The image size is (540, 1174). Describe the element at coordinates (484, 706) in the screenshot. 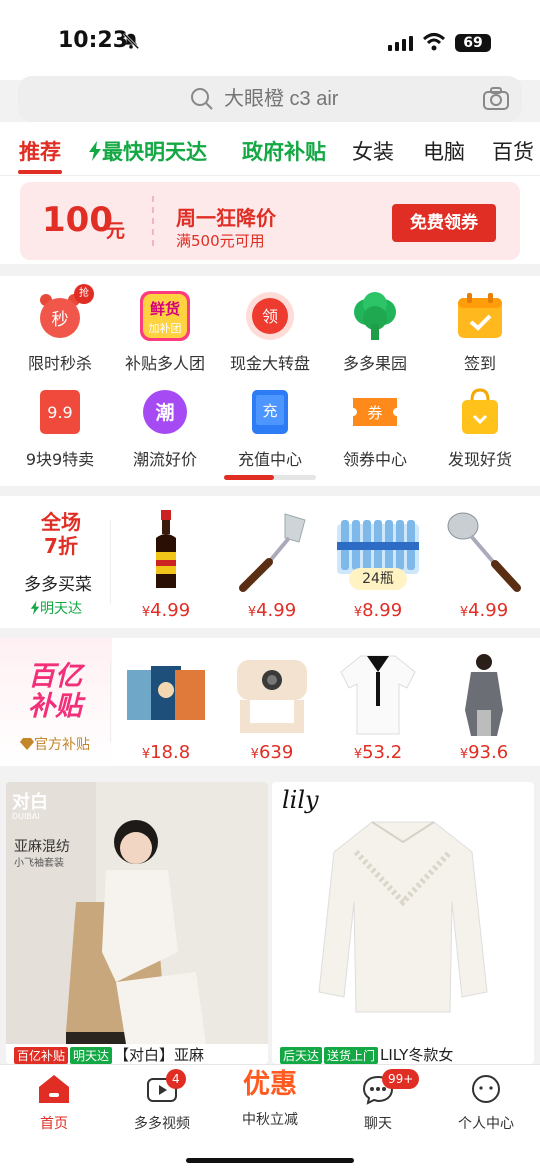

I see `product-card: ¥93.6` at that location.